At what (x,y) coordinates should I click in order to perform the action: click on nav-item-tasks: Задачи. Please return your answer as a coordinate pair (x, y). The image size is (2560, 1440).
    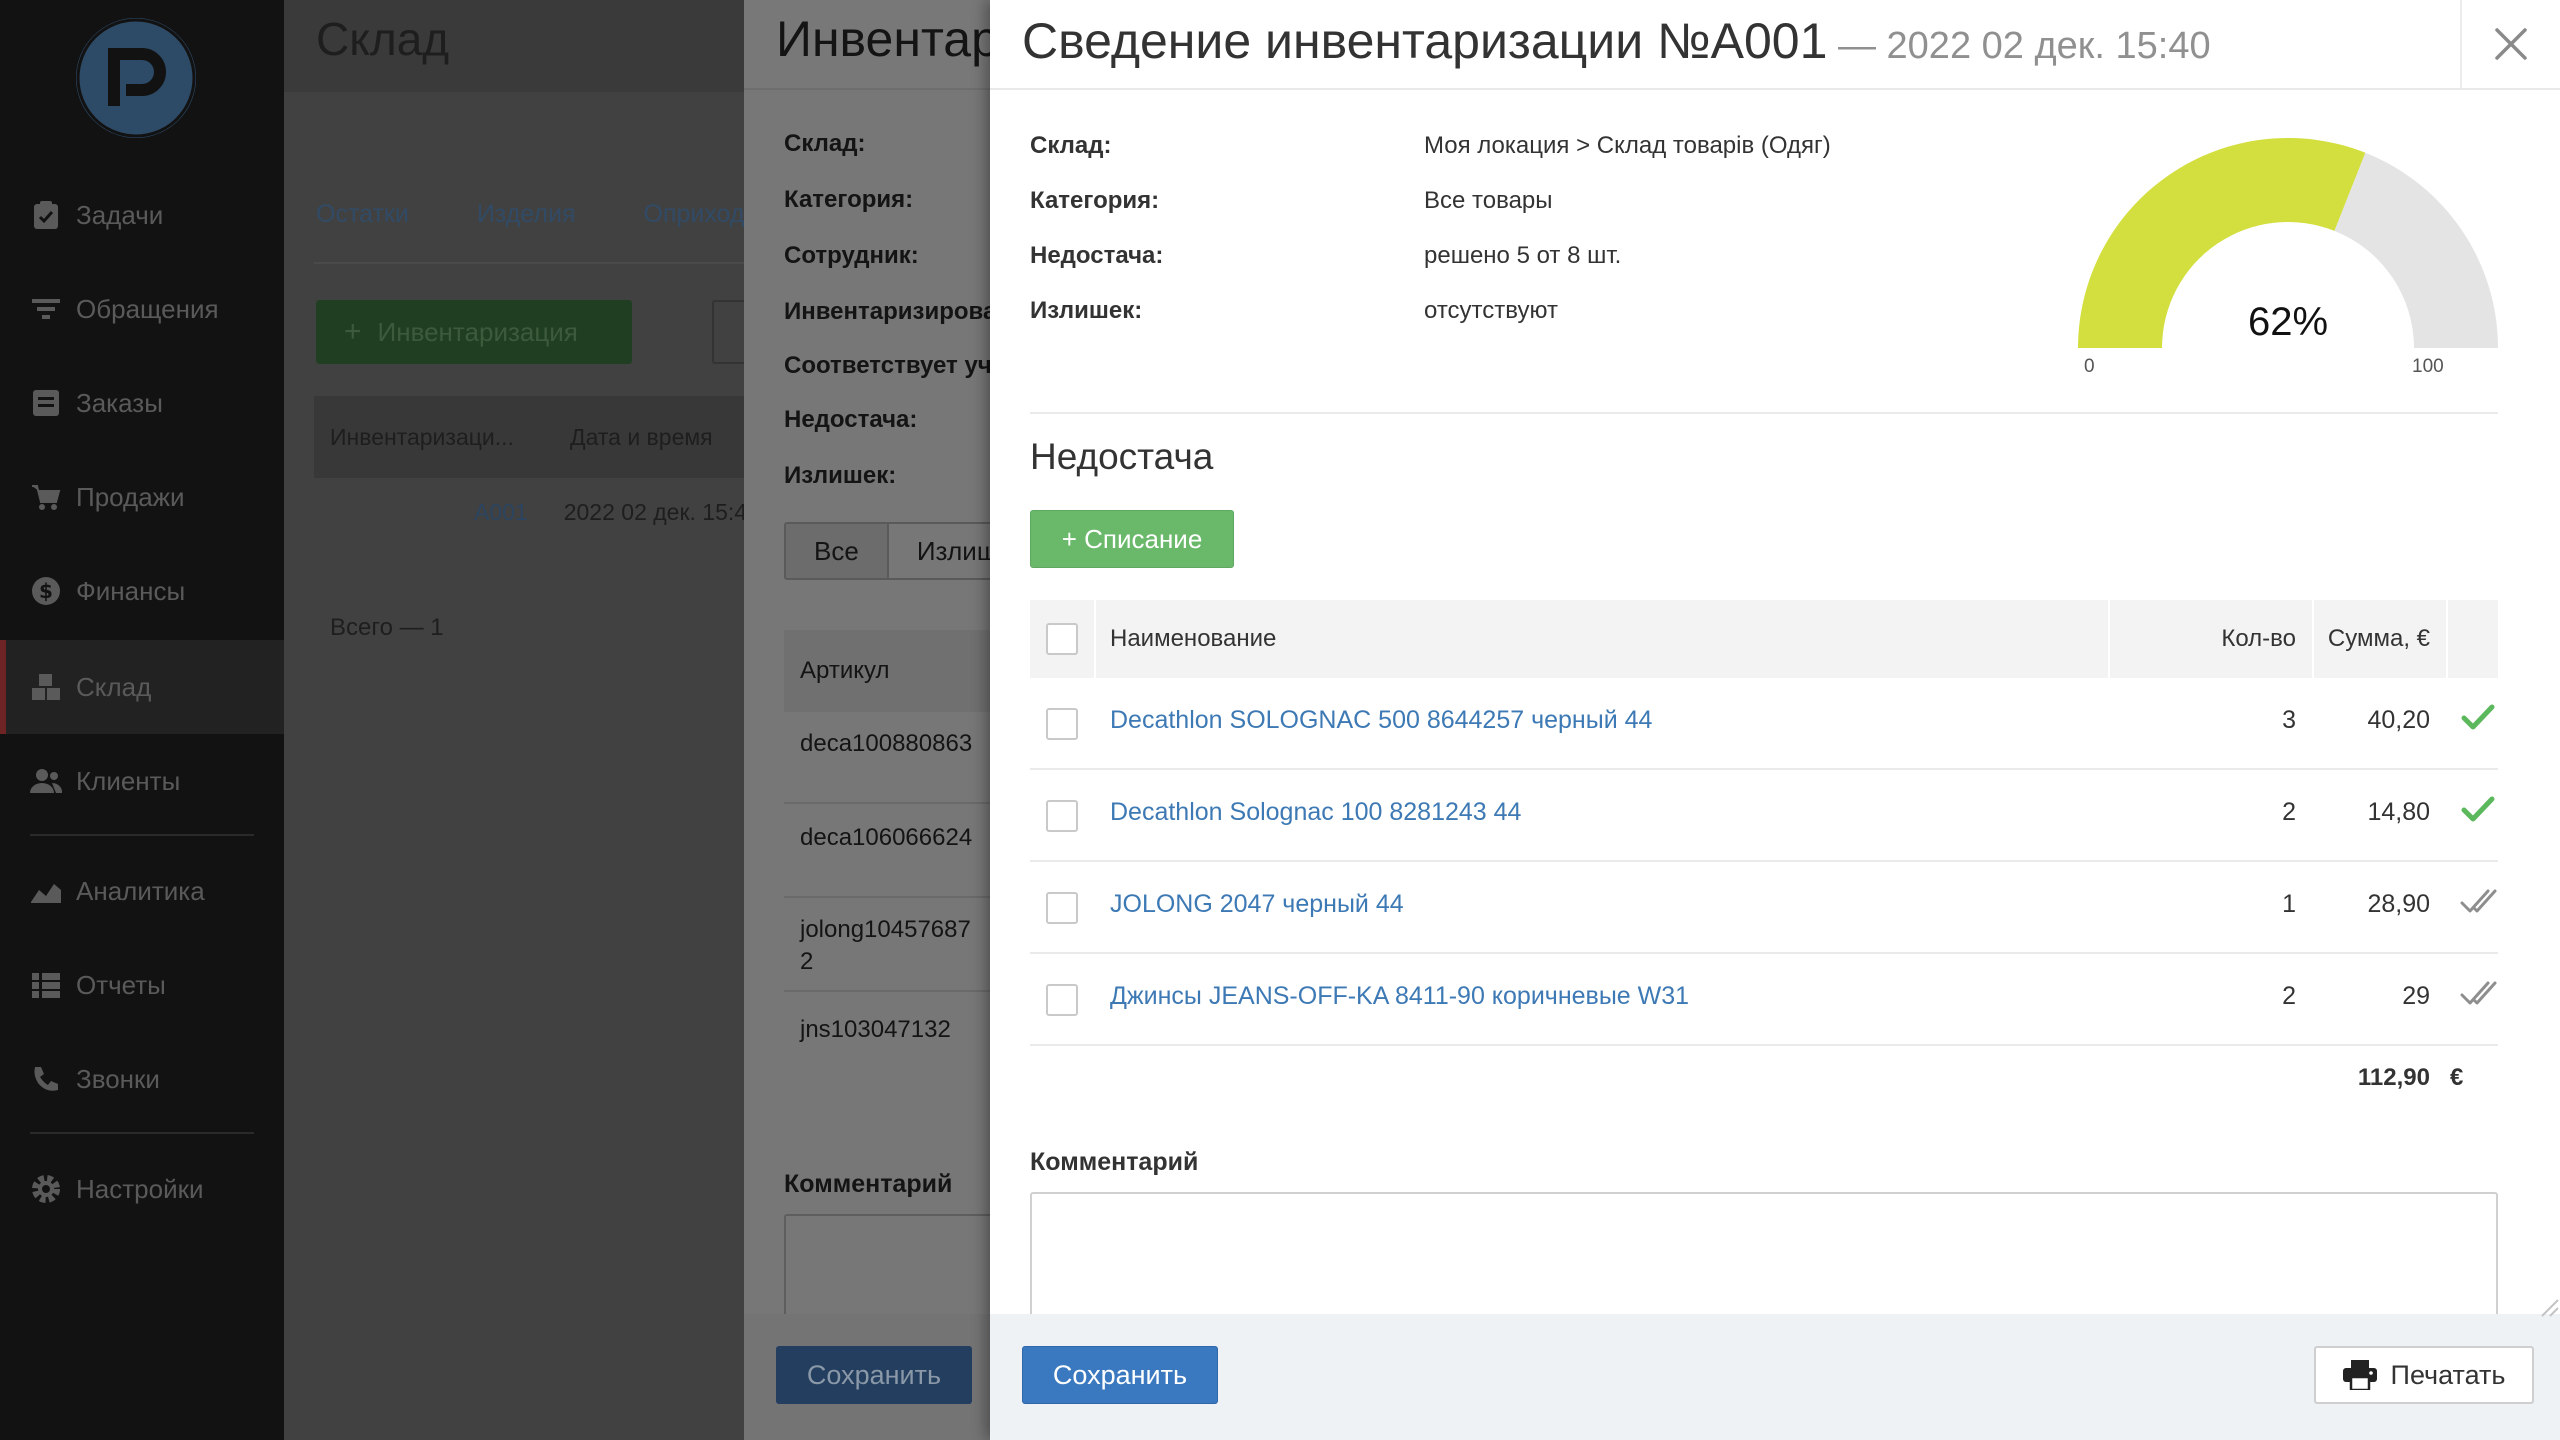
    Looking at the image, I should click on (142, 215).